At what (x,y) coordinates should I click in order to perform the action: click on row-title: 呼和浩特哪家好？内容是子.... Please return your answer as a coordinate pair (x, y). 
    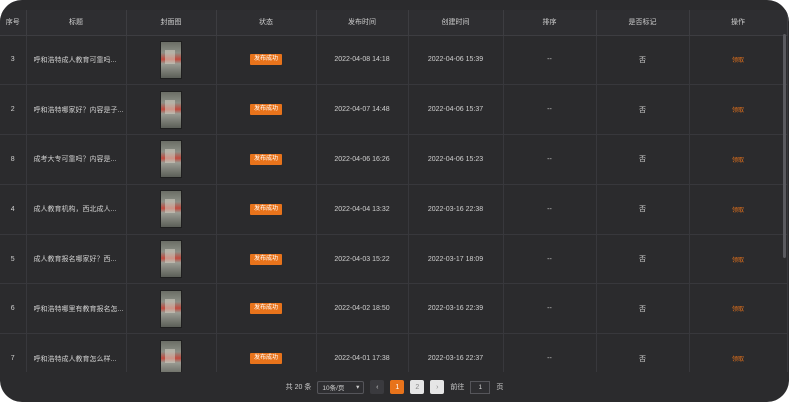
    Looking at the image, I should click on (76, 110).